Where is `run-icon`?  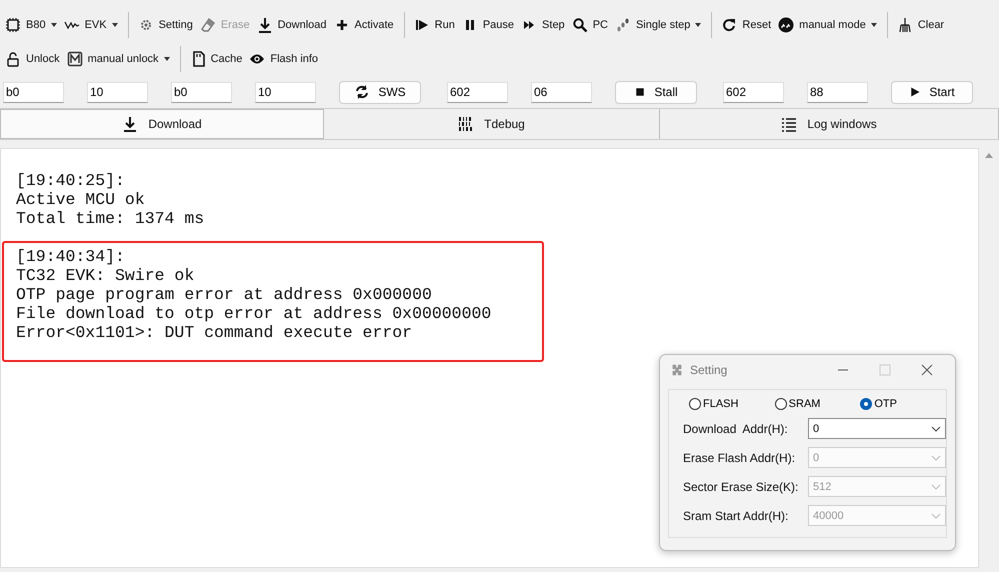 run-icon is located at coordinates (422, 25).